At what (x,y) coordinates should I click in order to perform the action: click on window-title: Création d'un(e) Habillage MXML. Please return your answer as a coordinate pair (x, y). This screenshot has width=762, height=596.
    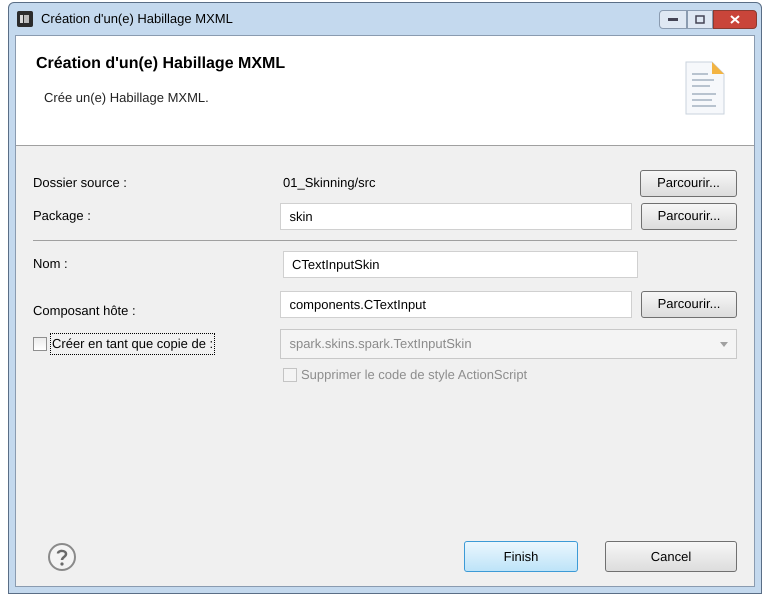
    Looking at the image, I should click on (137, 19).